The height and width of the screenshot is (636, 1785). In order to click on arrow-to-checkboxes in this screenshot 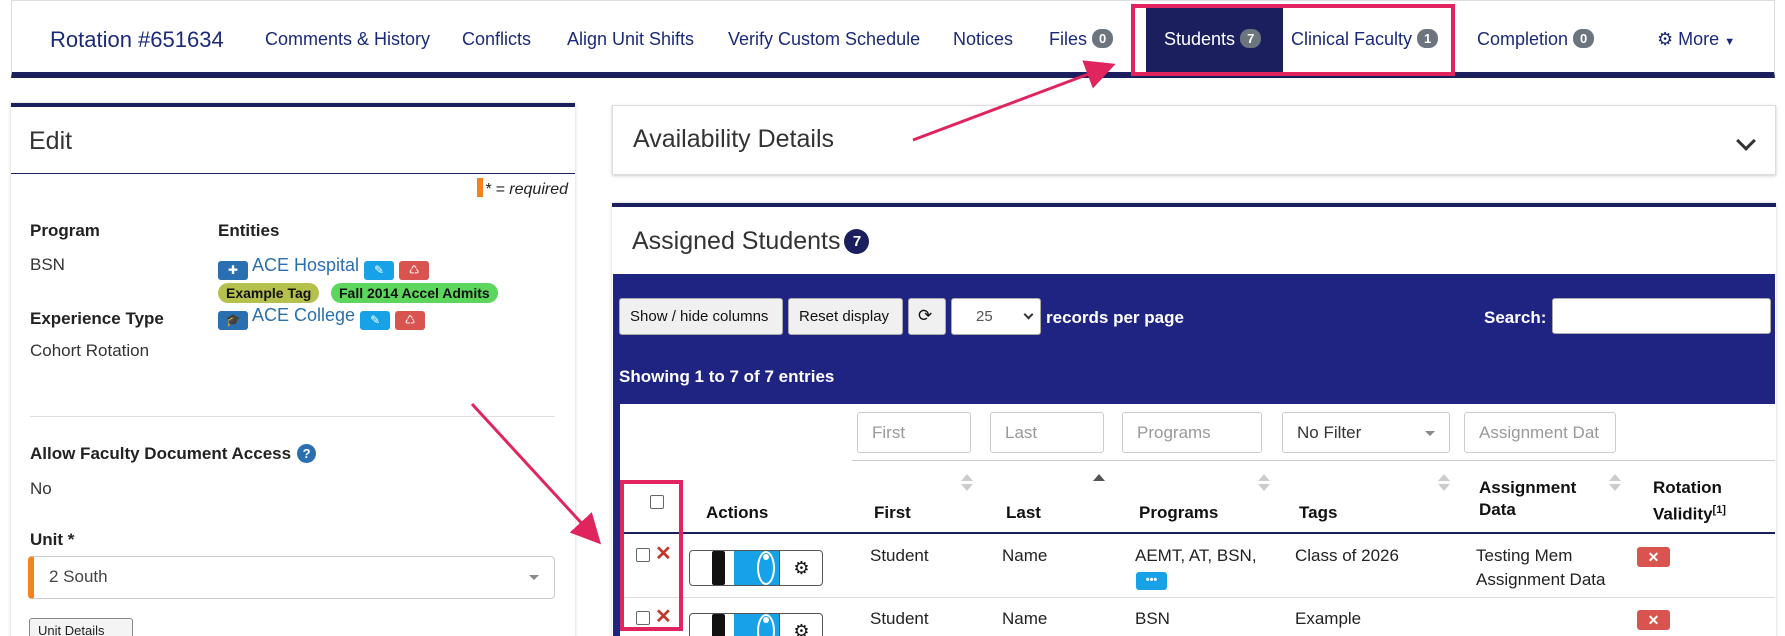, I will do `click(536, 473)`.